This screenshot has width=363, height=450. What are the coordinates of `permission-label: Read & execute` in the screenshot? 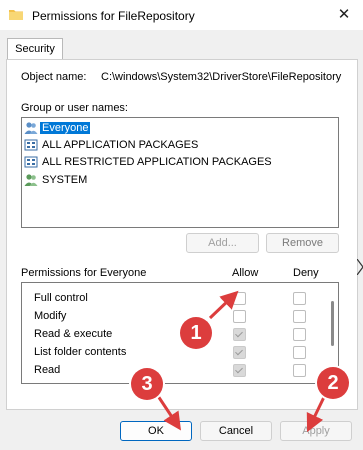 It's located at (73, 334).